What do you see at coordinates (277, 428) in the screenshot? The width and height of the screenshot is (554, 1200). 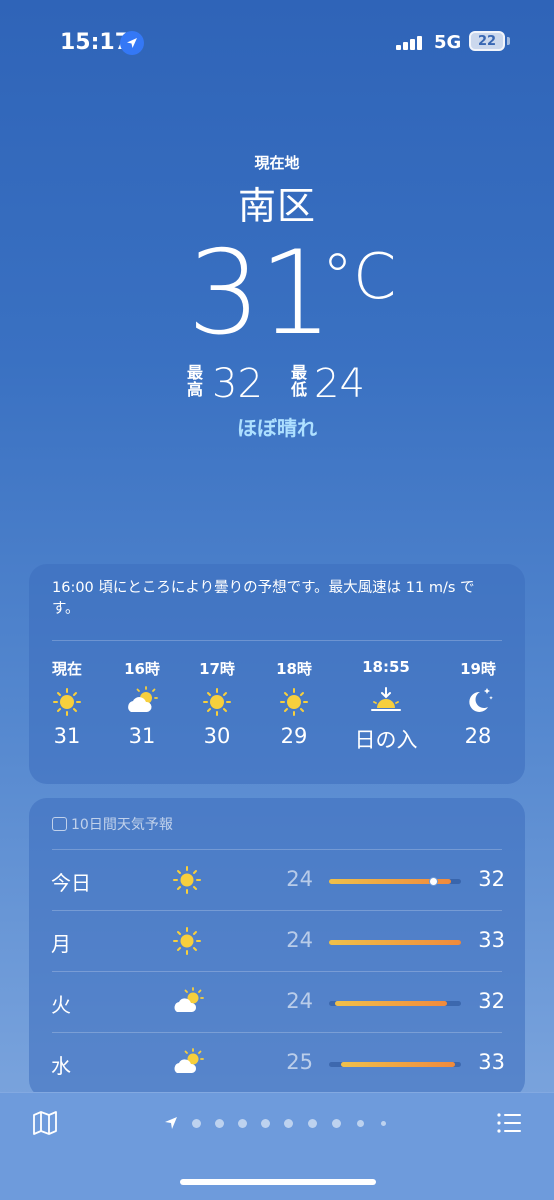 I see `condition-text: ほぼ晴れ` at bounding box center [277, 428].